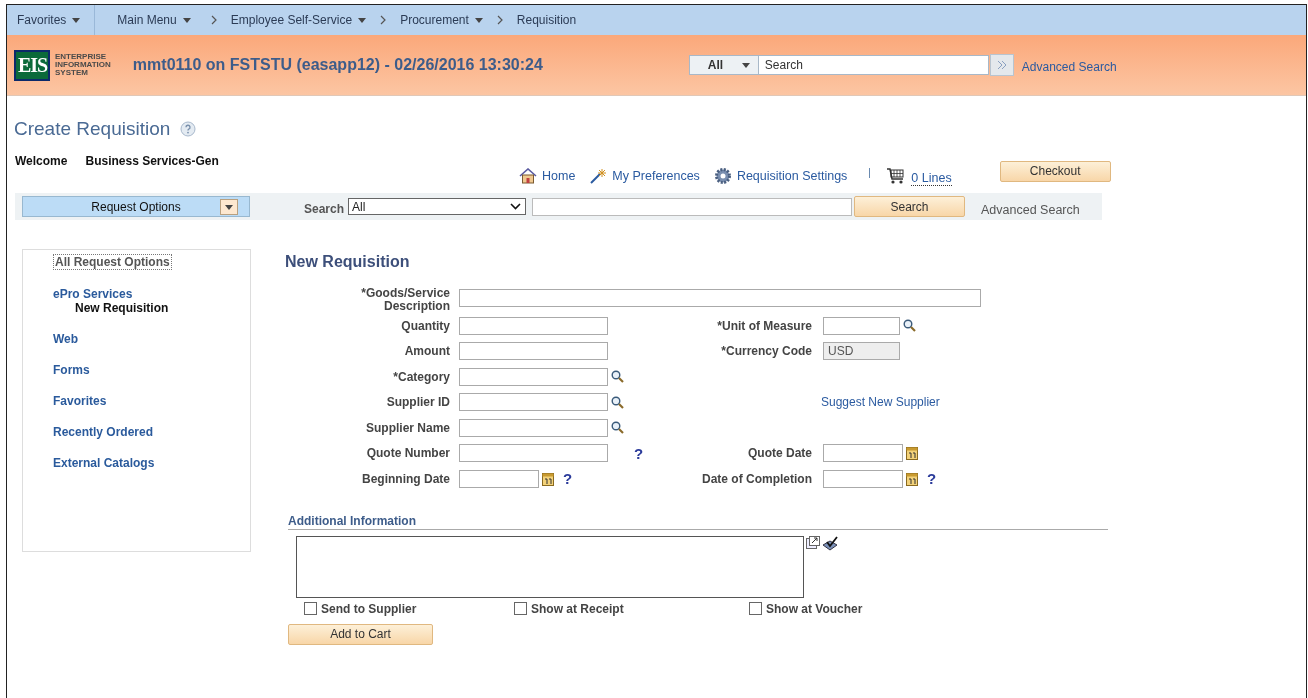 This screenshot has width=1308, height=698. I want to click on toolbar-link: My Preferences, so click(656, 176).